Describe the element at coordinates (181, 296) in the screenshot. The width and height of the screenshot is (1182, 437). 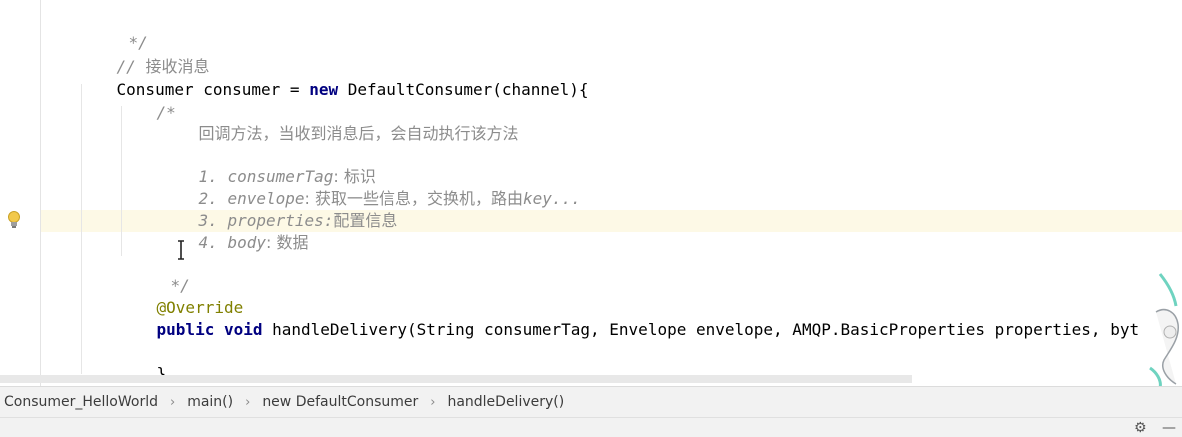
I see `code-line: @Override` at that location.